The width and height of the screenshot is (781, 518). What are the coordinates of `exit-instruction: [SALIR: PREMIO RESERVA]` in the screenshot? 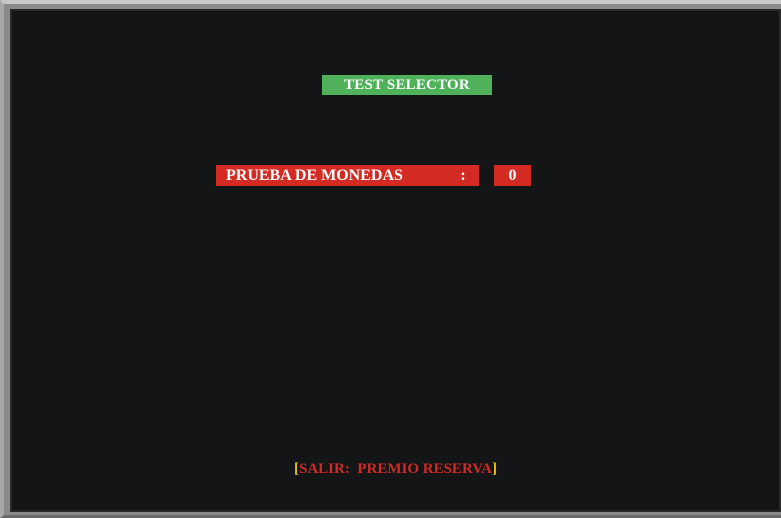 It's located at (395, 469).